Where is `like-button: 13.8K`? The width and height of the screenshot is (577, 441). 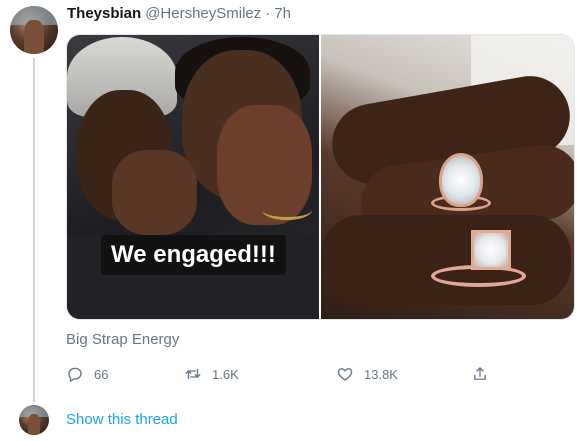 like-button: 13.8K is located at coordinates (367, 374).